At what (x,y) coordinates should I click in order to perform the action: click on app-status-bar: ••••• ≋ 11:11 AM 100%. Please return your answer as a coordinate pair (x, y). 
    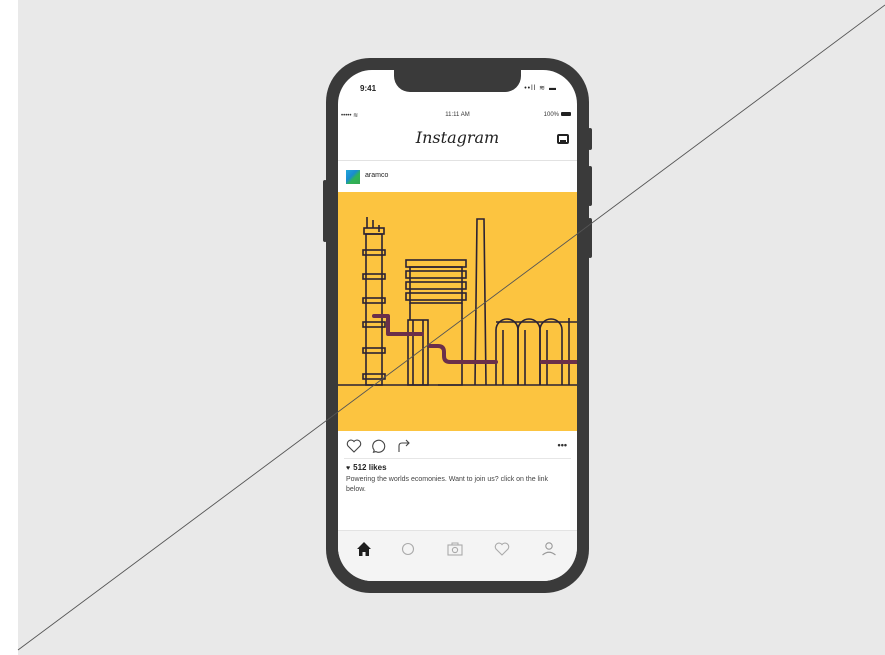
    Looking at the image, I should click on (457, 118).